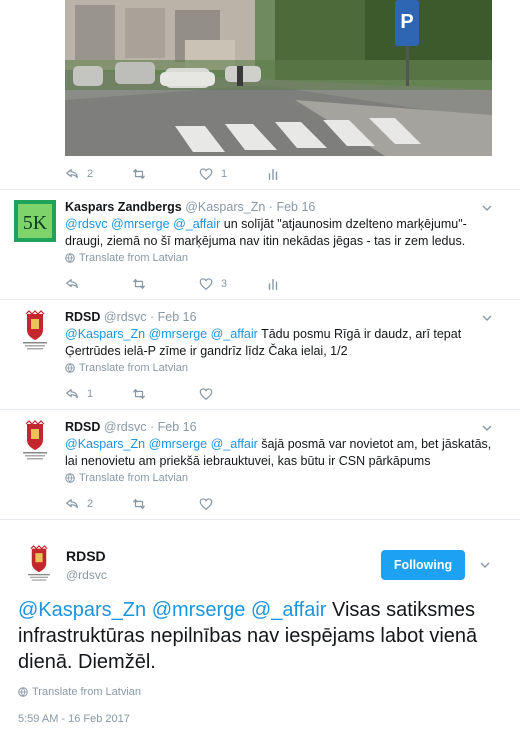 The height and width of the screenshot is (729, 520). I want to click on like-button: 3, so click(232, 284).